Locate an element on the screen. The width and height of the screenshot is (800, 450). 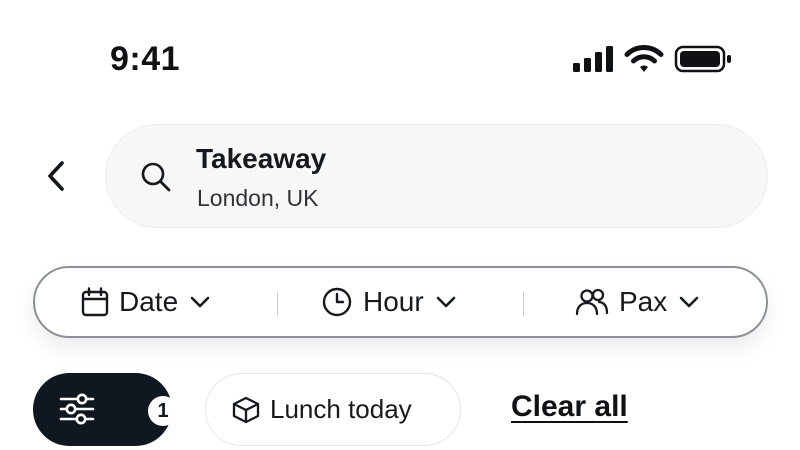
clock-icon is located at coordinates (337, 302).